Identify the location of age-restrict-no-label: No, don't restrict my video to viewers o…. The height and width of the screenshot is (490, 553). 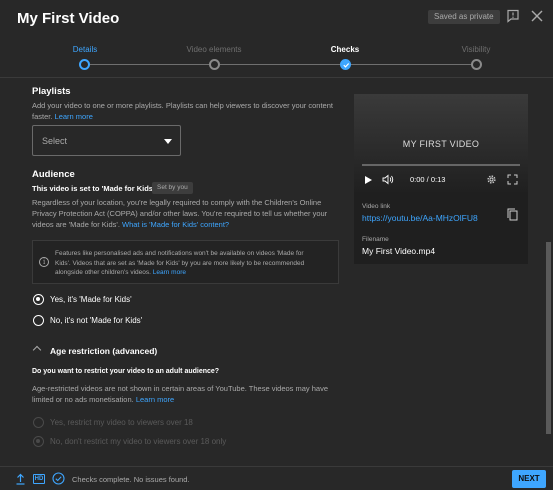
(138, 441).